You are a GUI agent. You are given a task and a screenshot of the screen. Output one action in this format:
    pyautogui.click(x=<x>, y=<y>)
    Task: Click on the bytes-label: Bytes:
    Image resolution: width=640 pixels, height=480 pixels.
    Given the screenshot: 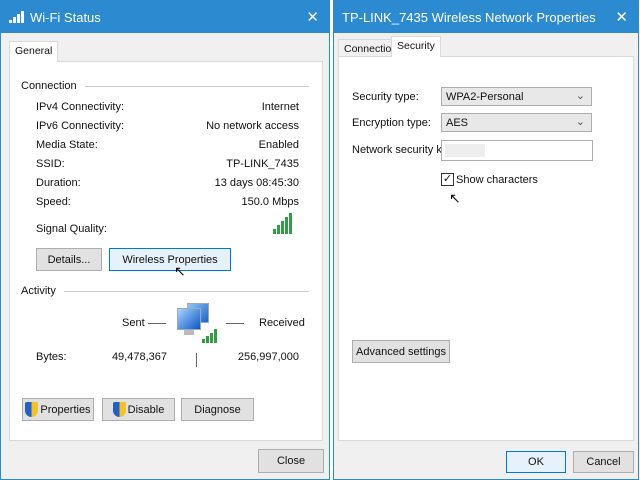 What is the action you would take?
    pyautogui.click(x=51, y=357)
    